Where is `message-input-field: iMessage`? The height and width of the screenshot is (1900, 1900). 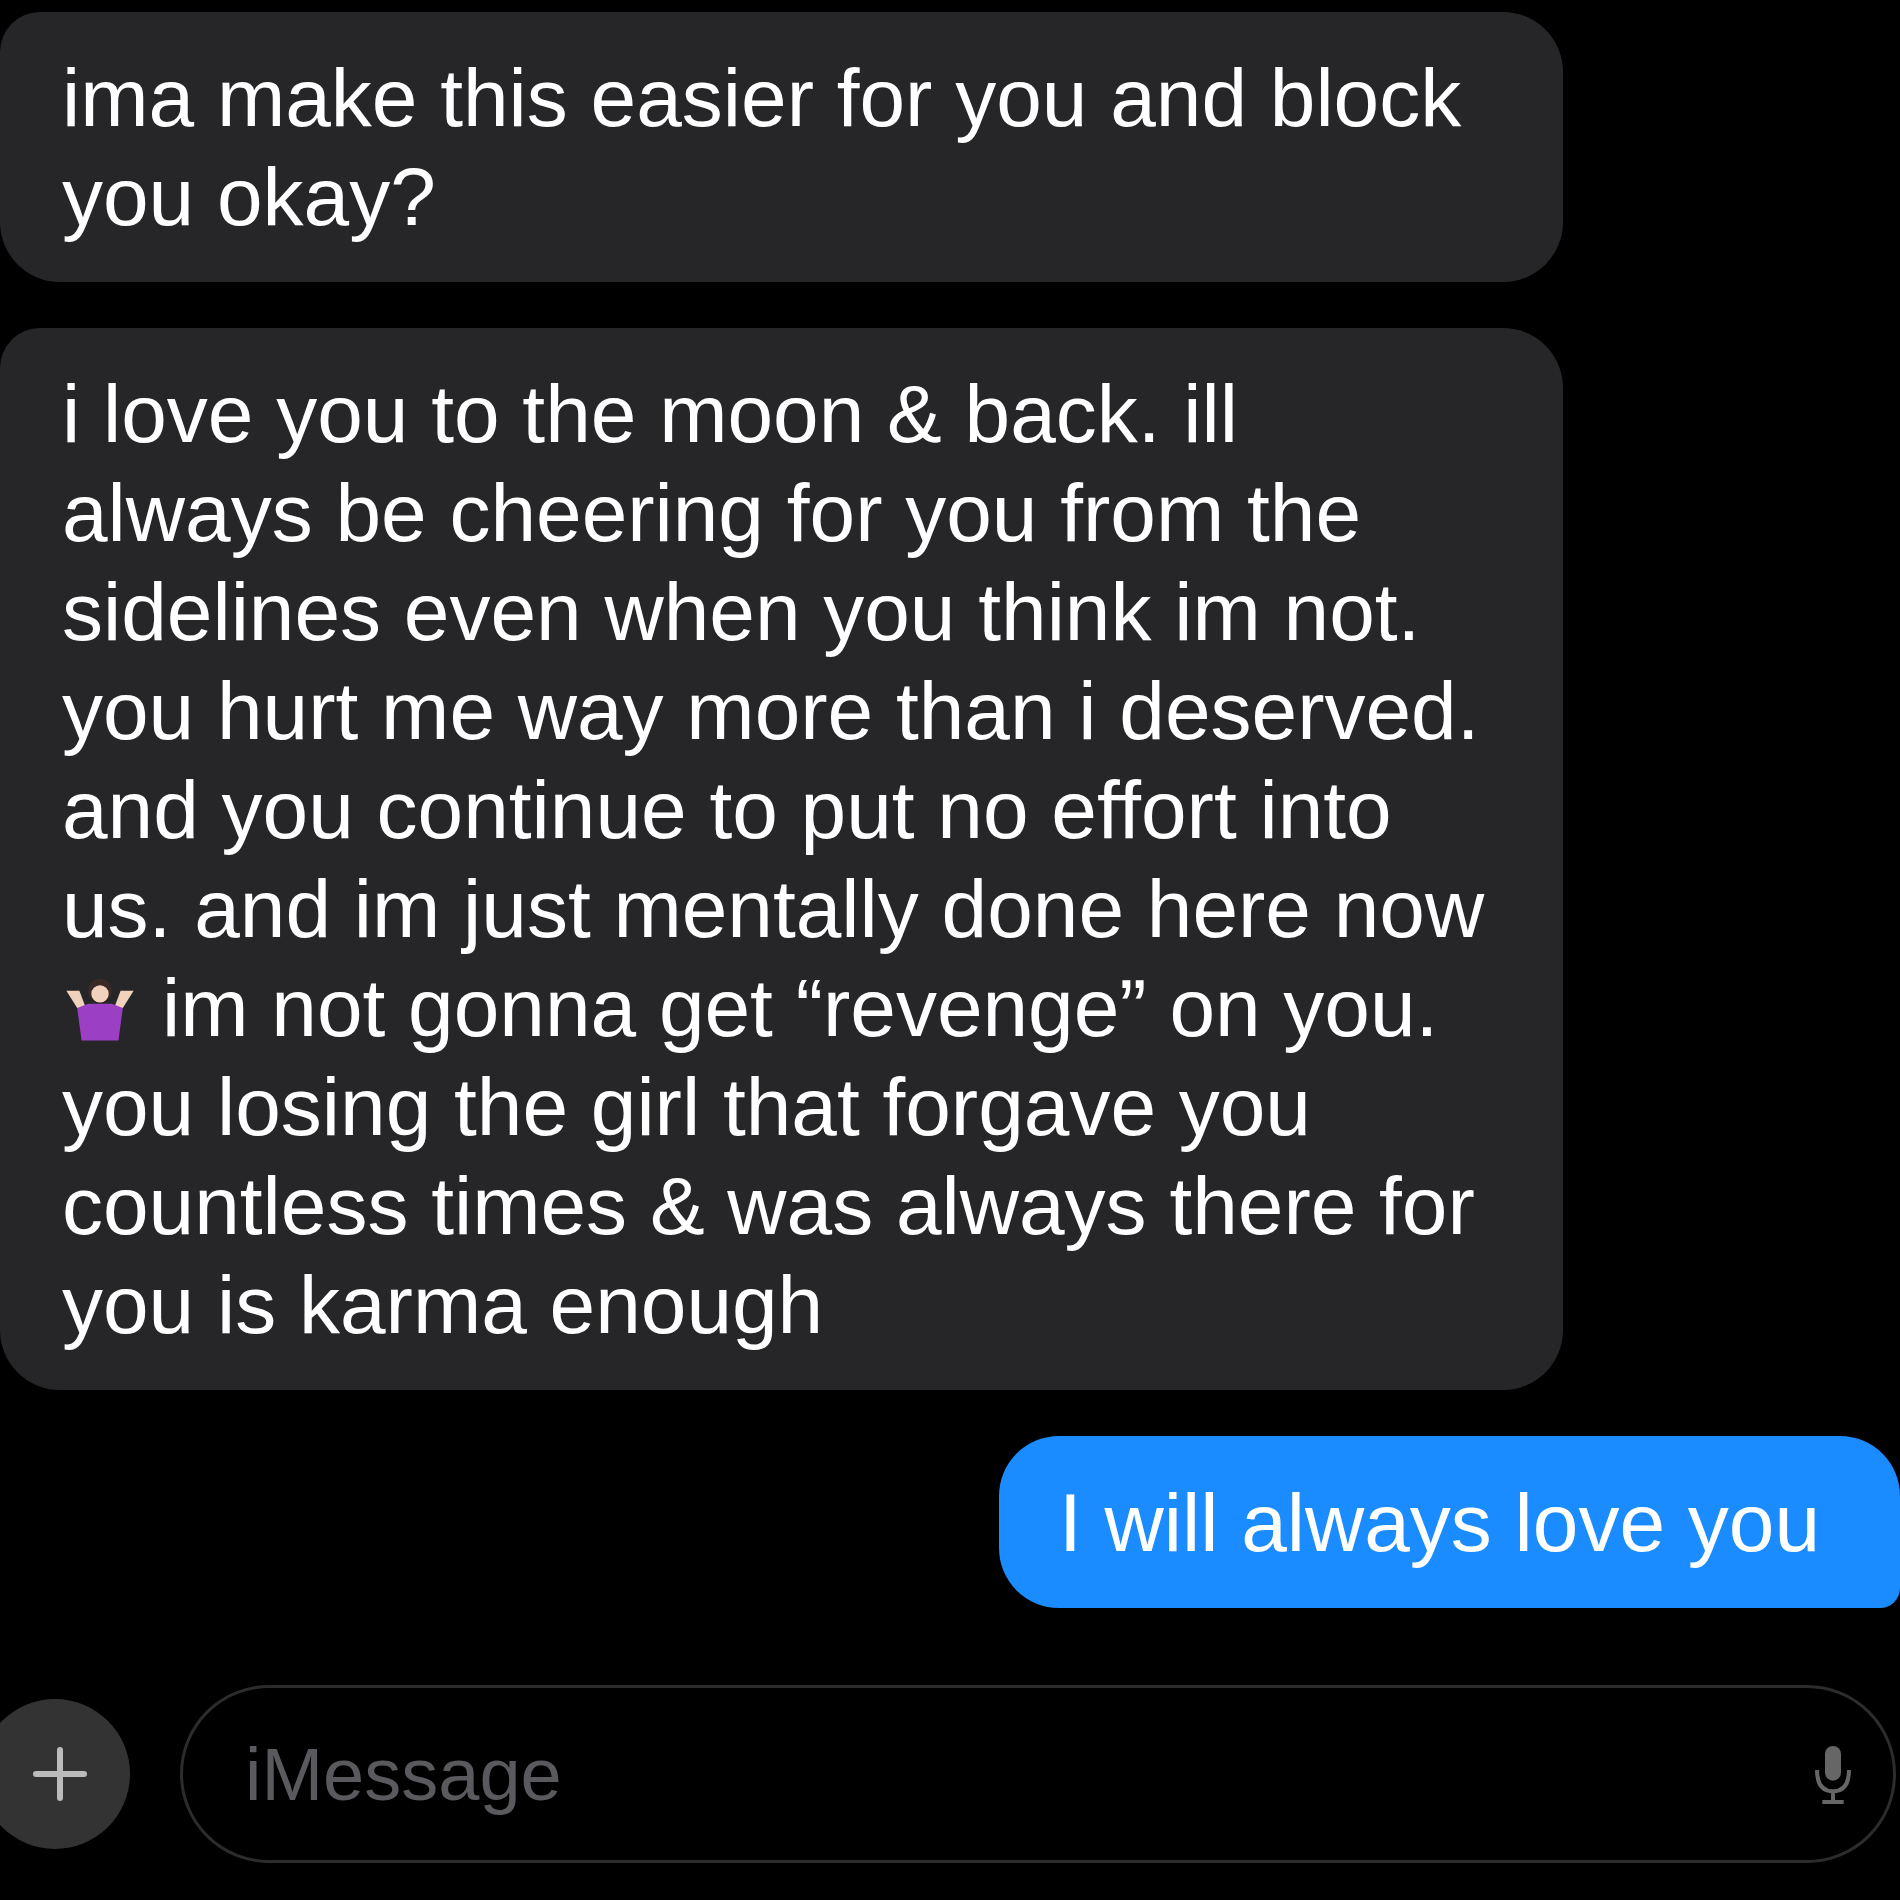 message-input-field: iMessage is located at coordinates (1038, 1774).